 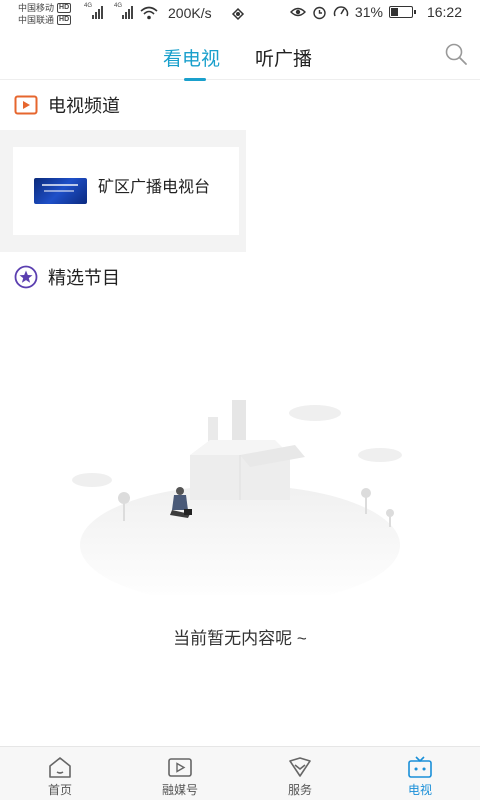 What do you see at coordinates (93, 11) in the screenshot?
I see `signal-1-icon: 4G` at bounding box center [93, 11].